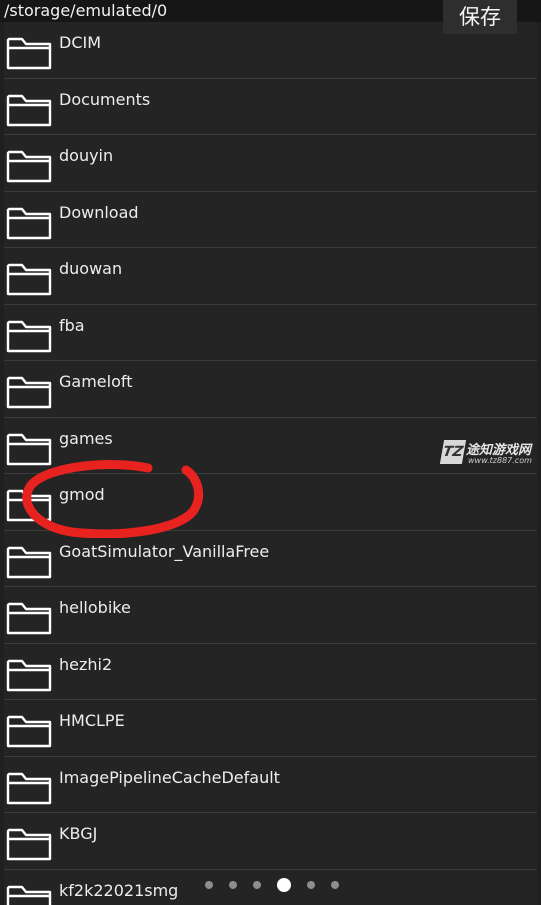 Image resolution: width=541 pixels, height=905 pixels. What do you see at coordinates (480, 17) in the screenshot?
I see `save-button: 保存` at bounding box center [480, 17].